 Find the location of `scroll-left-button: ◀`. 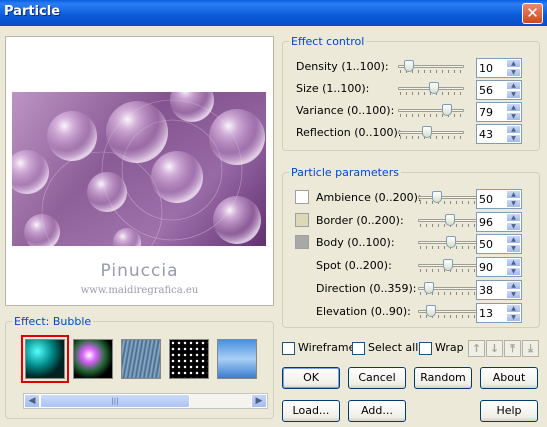

scroll-left-button: ◀ is located at coordinates (32, 401).